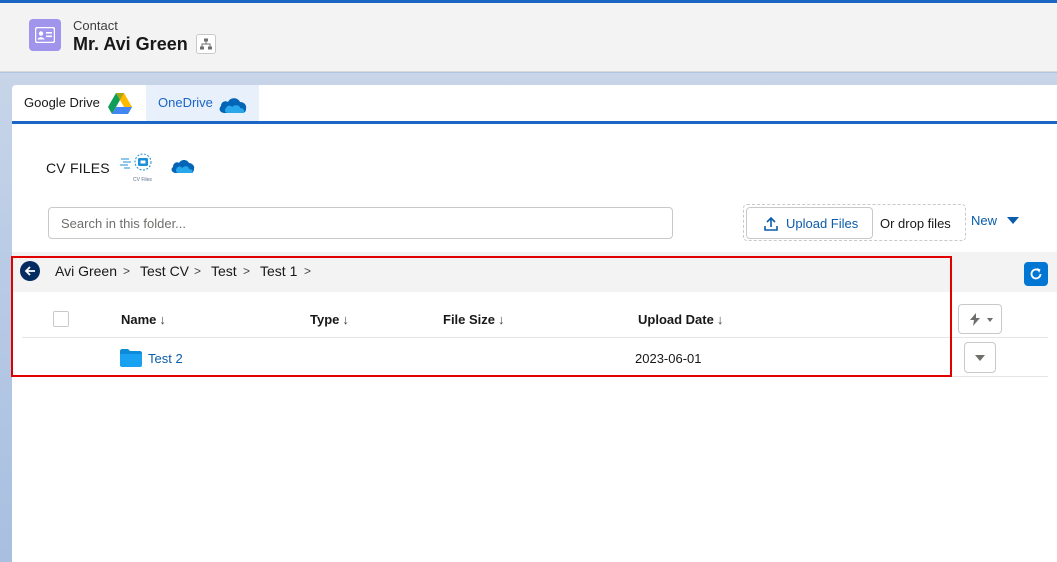 This screenshot has width=1057, height=562. What do you see at coordinates (139, 319) in the screenshot?
I see `column-label: Name` at bounding box center [139, 319].